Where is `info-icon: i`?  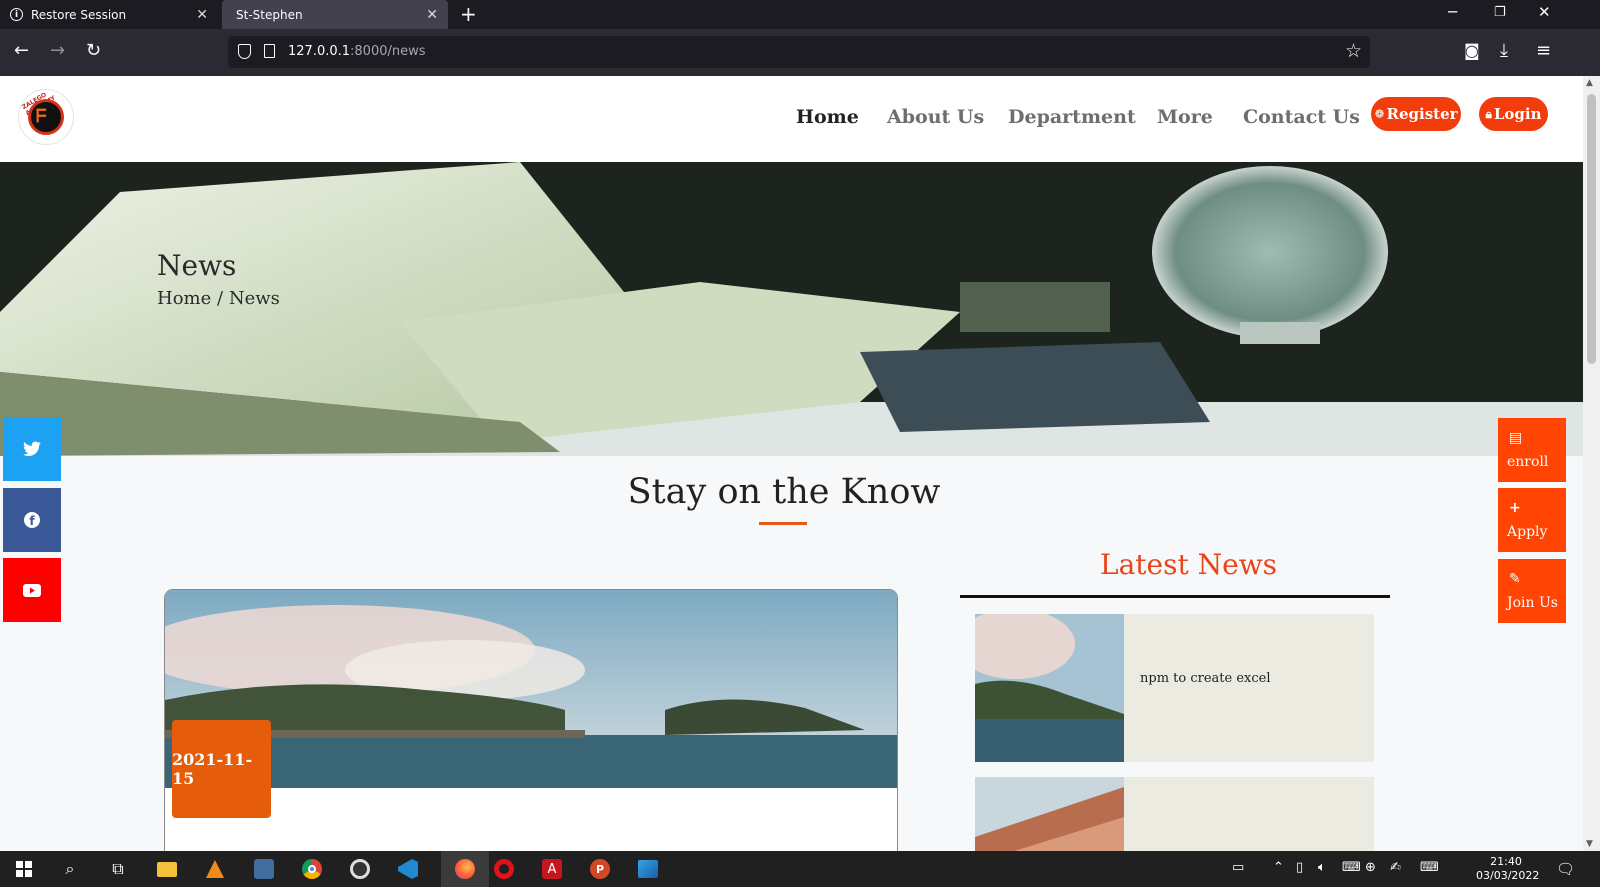 info-icon: i is located at coordinates (16, 14).